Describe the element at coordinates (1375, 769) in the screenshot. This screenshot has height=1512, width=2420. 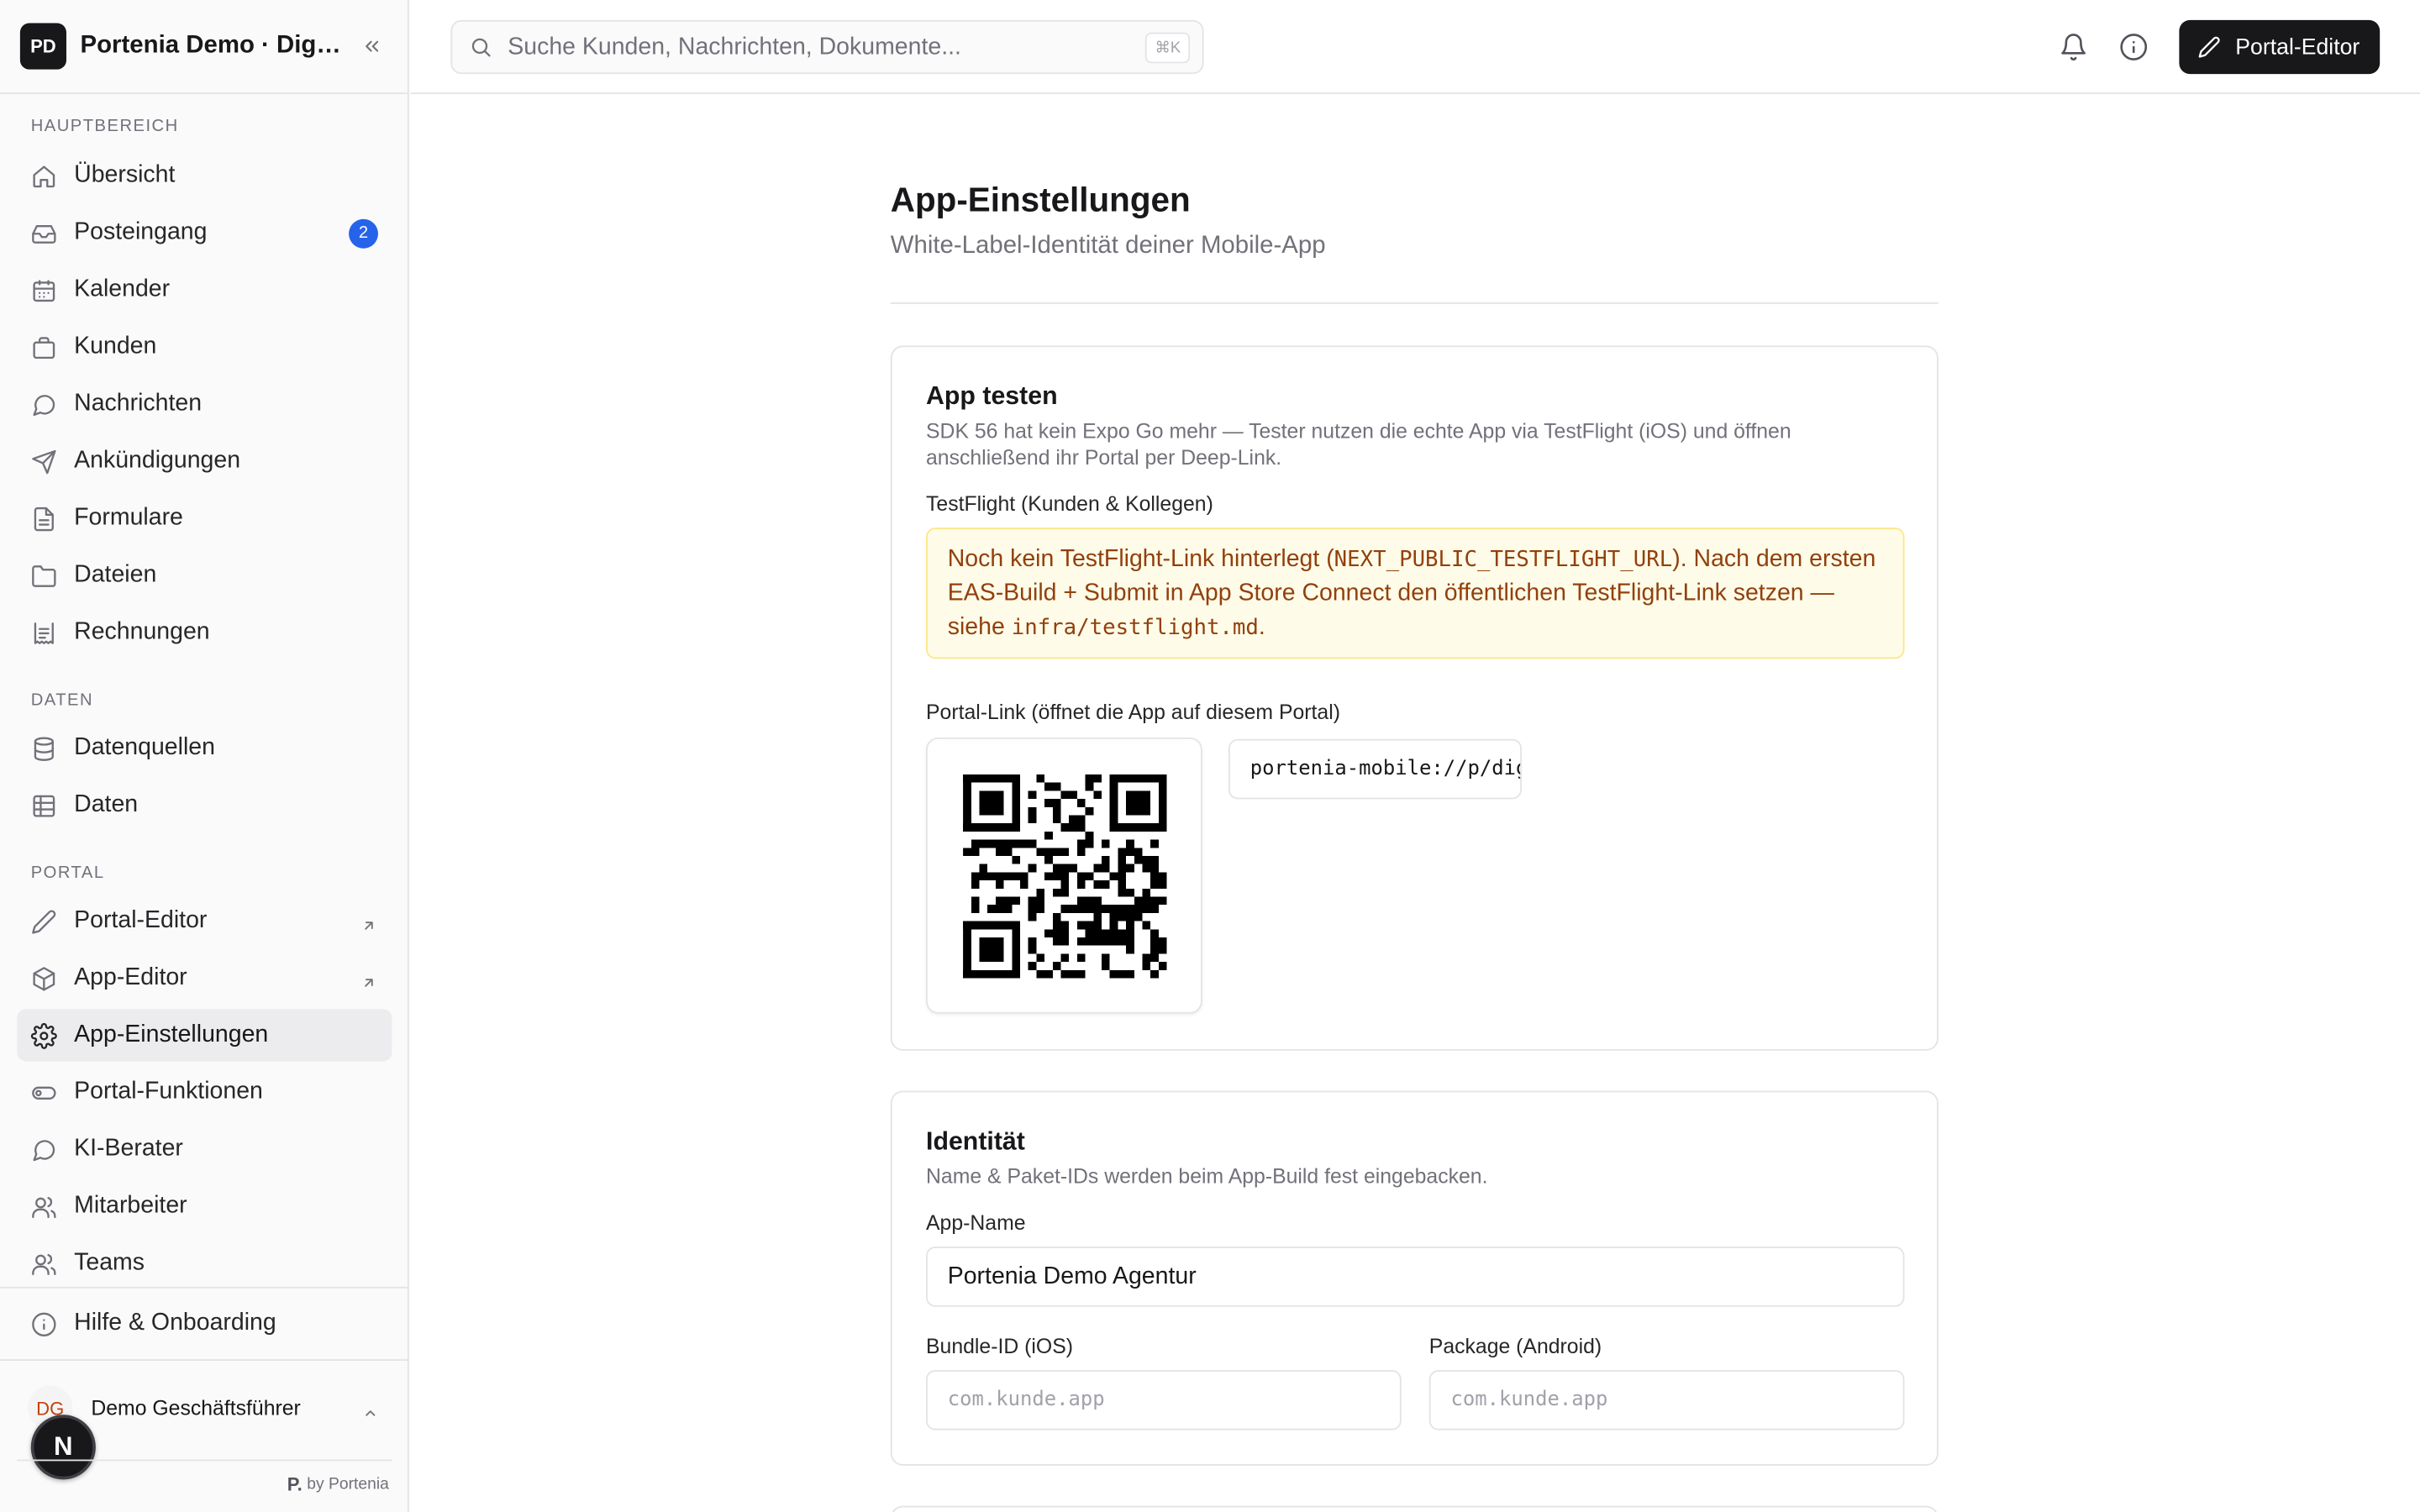
I see `portal-link-field: portenia-mobile://p/digitalagentur` at that location.